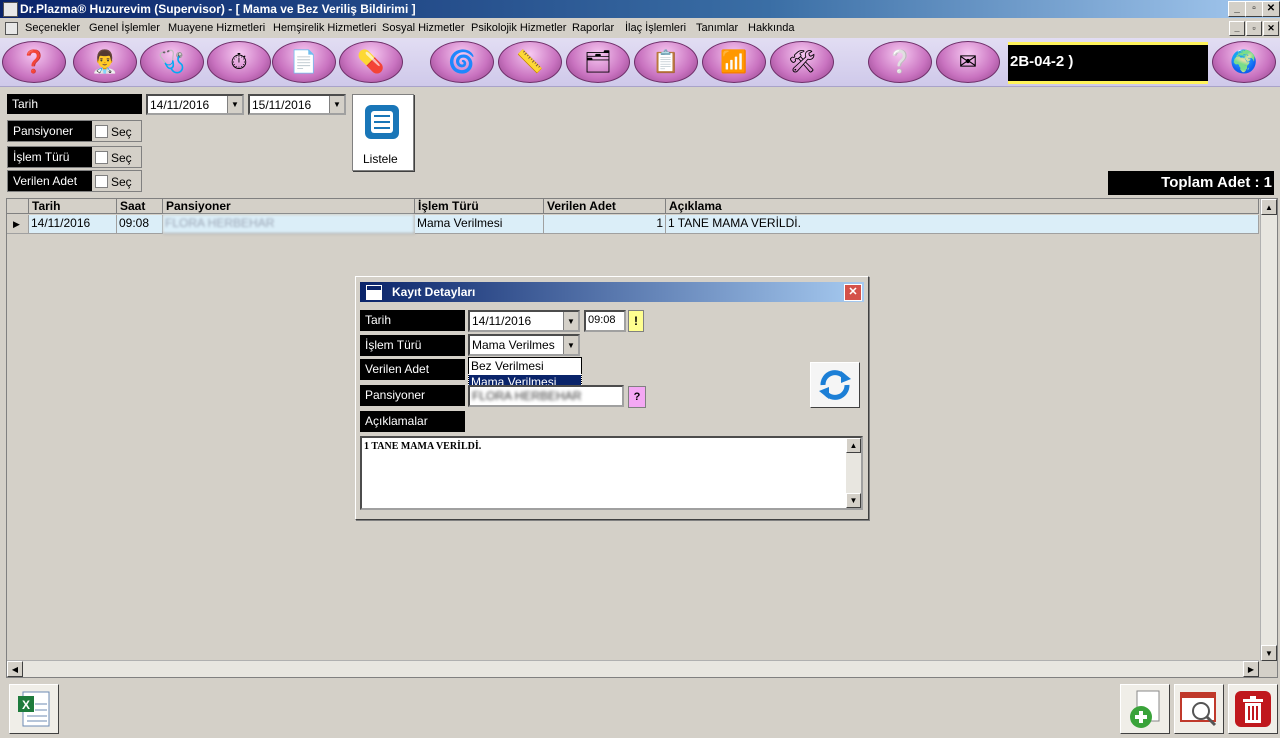 Image resolution: width=1280 pixels, height=738 pixels. I want to click on minimize-button: _, so click(1237, 9).